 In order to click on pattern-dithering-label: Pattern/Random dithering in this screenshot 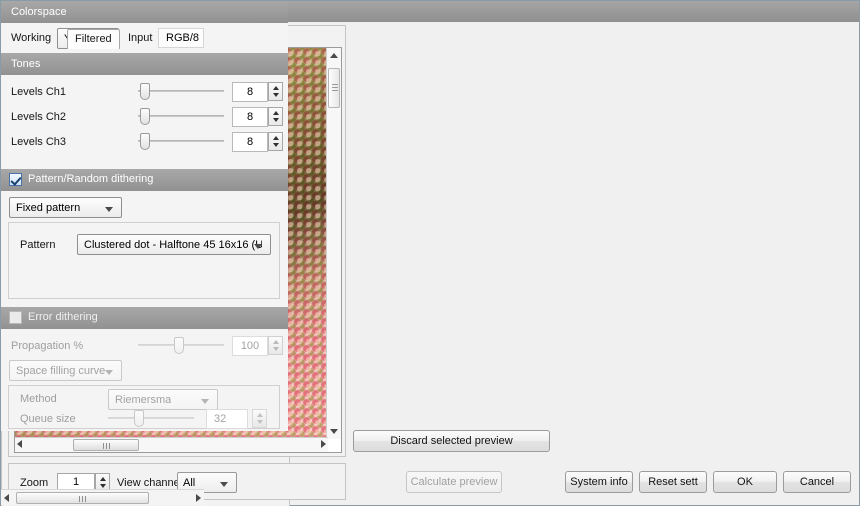, I will do `click(91, 179)`.